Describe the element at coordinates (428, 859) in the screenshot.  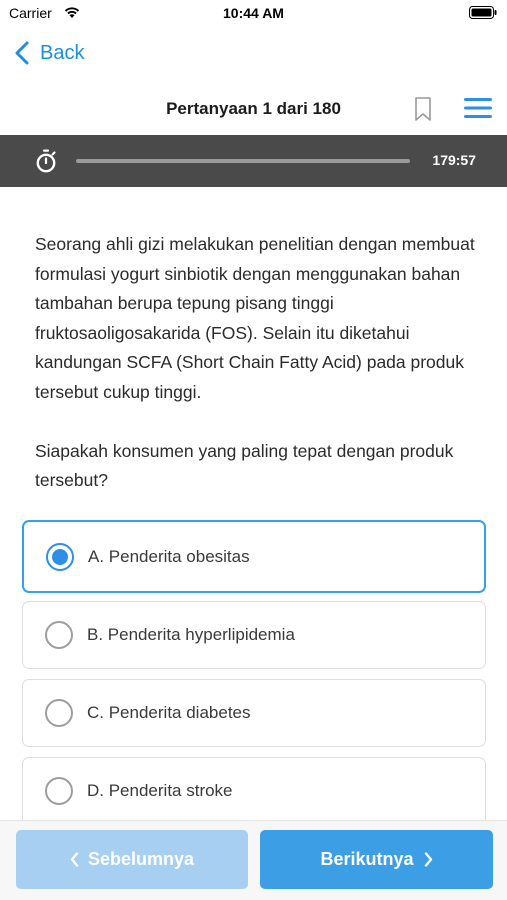
I see `chevron-right-icon` at that location.